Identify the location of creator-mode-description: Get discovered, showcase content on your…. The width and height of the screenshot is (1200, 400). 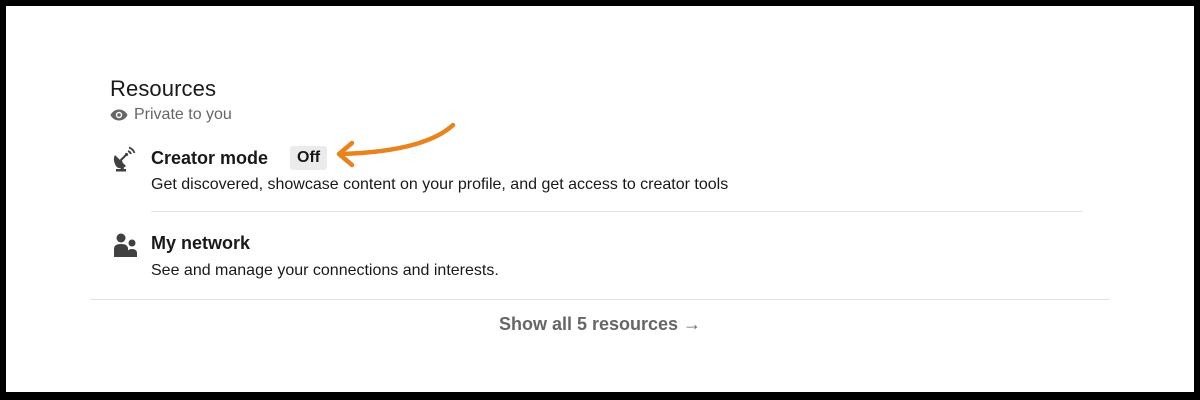
(440, 184).